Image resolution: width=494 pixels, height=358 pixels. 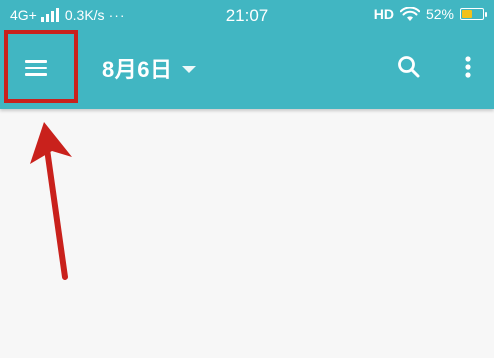 I want to click on hd-indicator: HD, so click(x=383, y=14).